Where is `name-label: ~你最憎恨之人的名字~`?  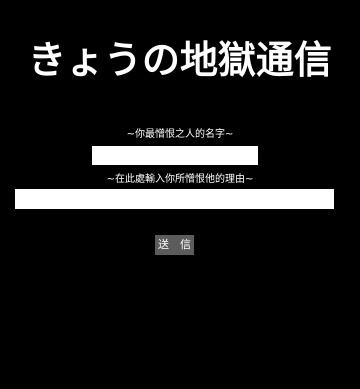 name-label: ~你最憎恨之人的名字~ is located at coordinates (180, 134).